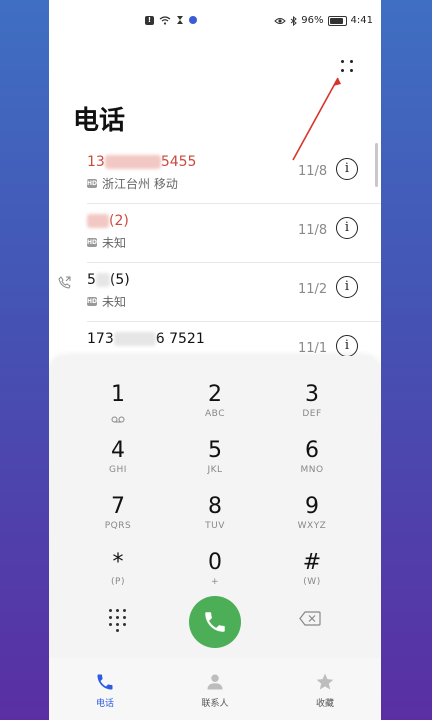 This screenshot has height=720, width=432. What do you see at coordinates (312, 506) in the screenshot?
I see `key-digit: 9` at bounding box center [312, 506].